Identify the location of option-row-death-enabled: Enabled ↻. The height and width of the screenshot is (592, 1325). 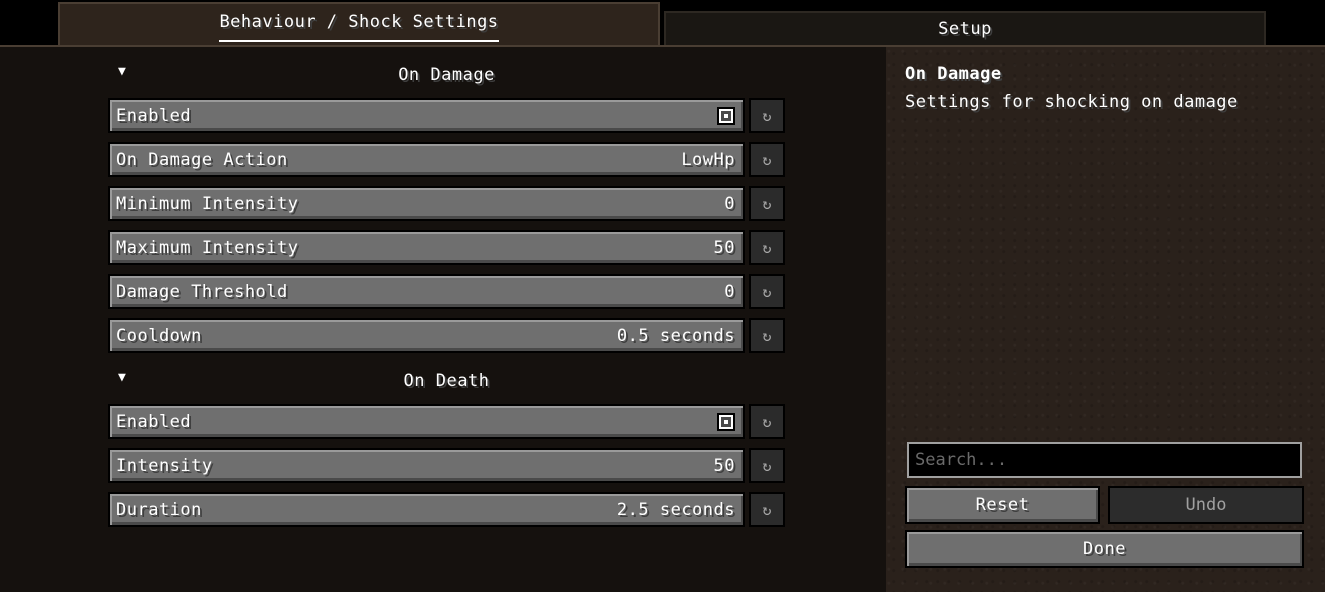
(446, 421).